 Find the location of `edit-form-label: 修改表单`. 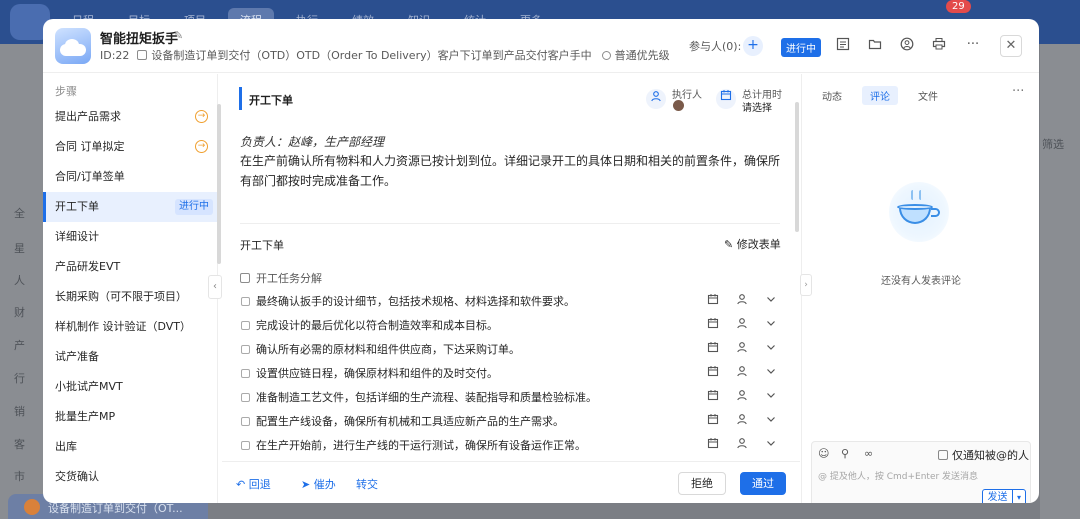

edit-form-label: 修改表单 is located at coordinates (758, 244).